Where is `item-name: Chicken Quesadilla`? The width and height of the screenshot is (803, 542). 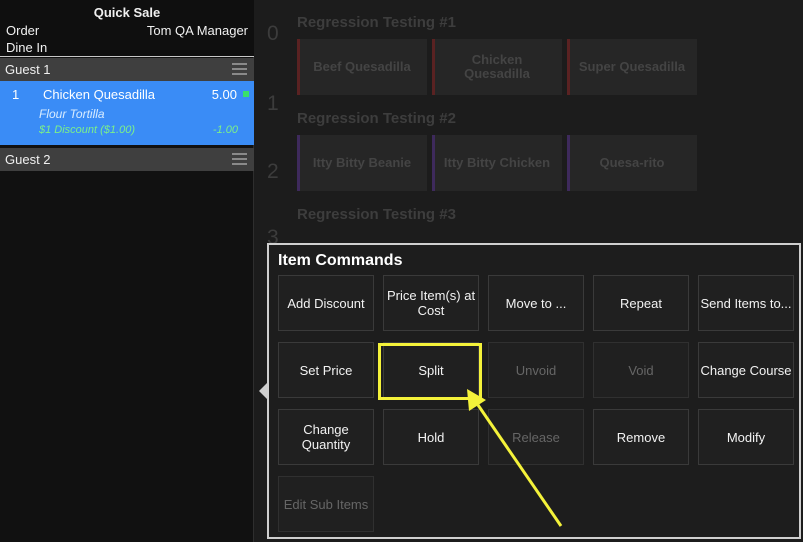 item-name: Chicken Quesadilla is located at coordinates (99, 94).